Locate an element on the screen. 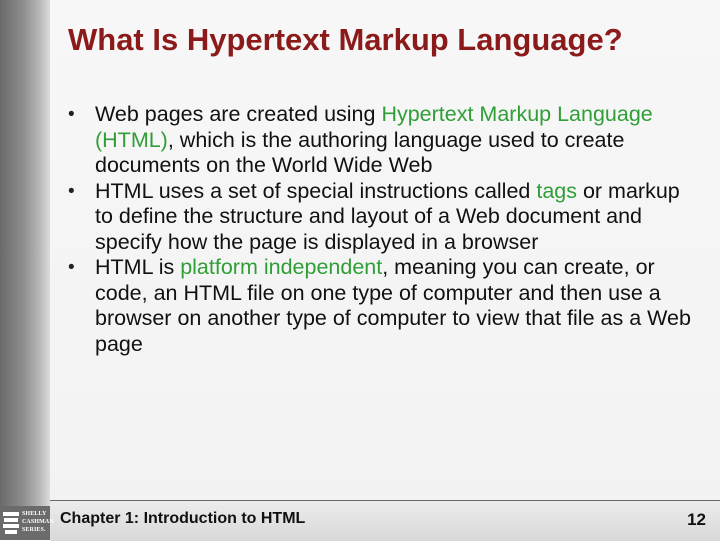  logo-line: CASHMAN is located at coordinates (38, 522).